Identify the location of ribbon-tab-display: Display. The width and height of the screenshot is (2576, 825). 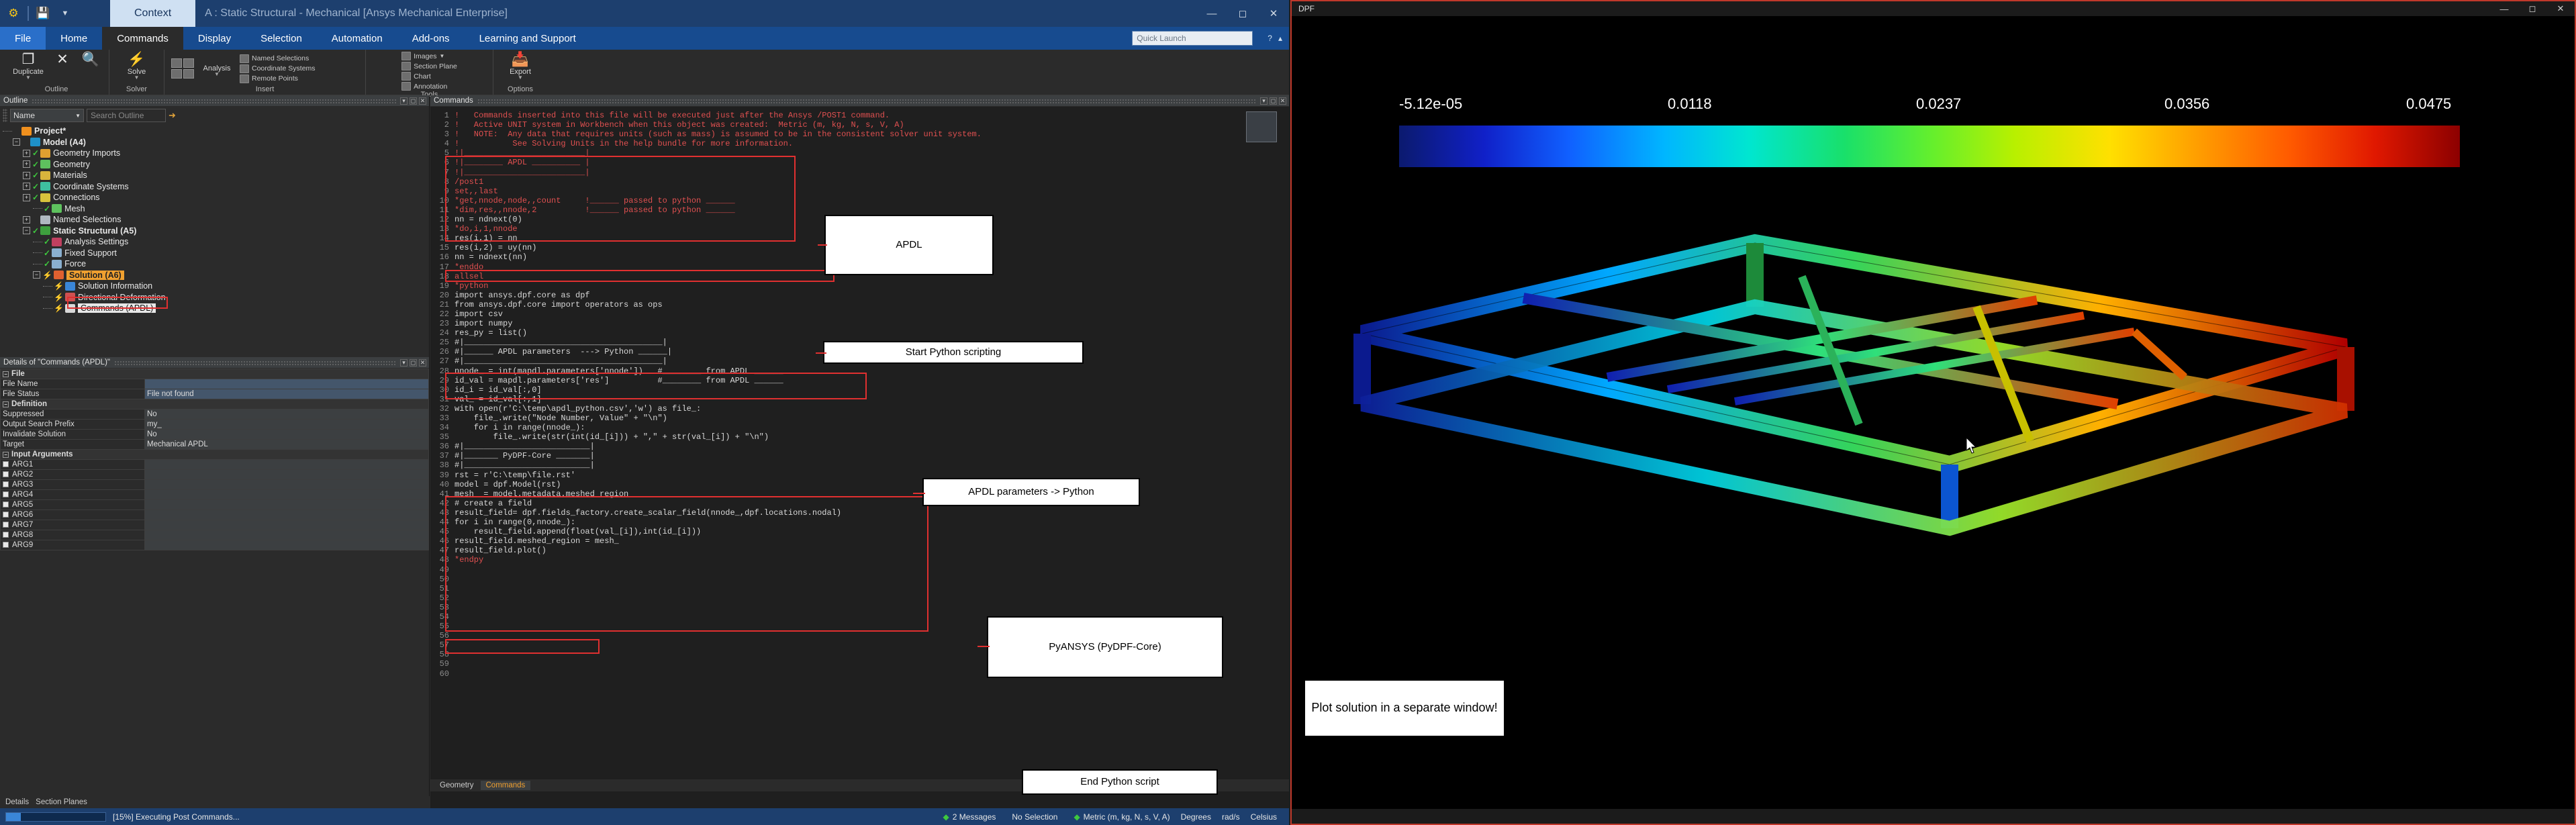
(214, 38).